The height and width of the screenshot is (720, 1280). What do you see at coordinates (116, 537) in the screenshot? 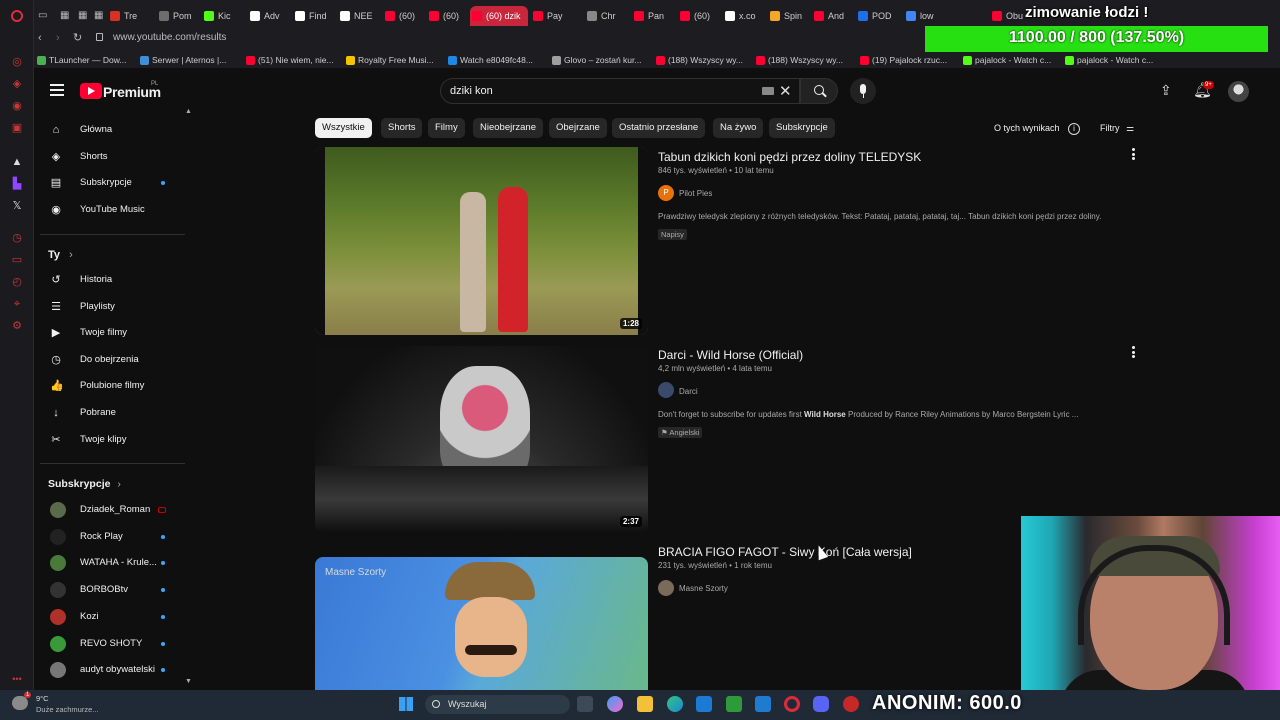
I see `subscription-item: Rock Play` at bounding box center [116, 537].